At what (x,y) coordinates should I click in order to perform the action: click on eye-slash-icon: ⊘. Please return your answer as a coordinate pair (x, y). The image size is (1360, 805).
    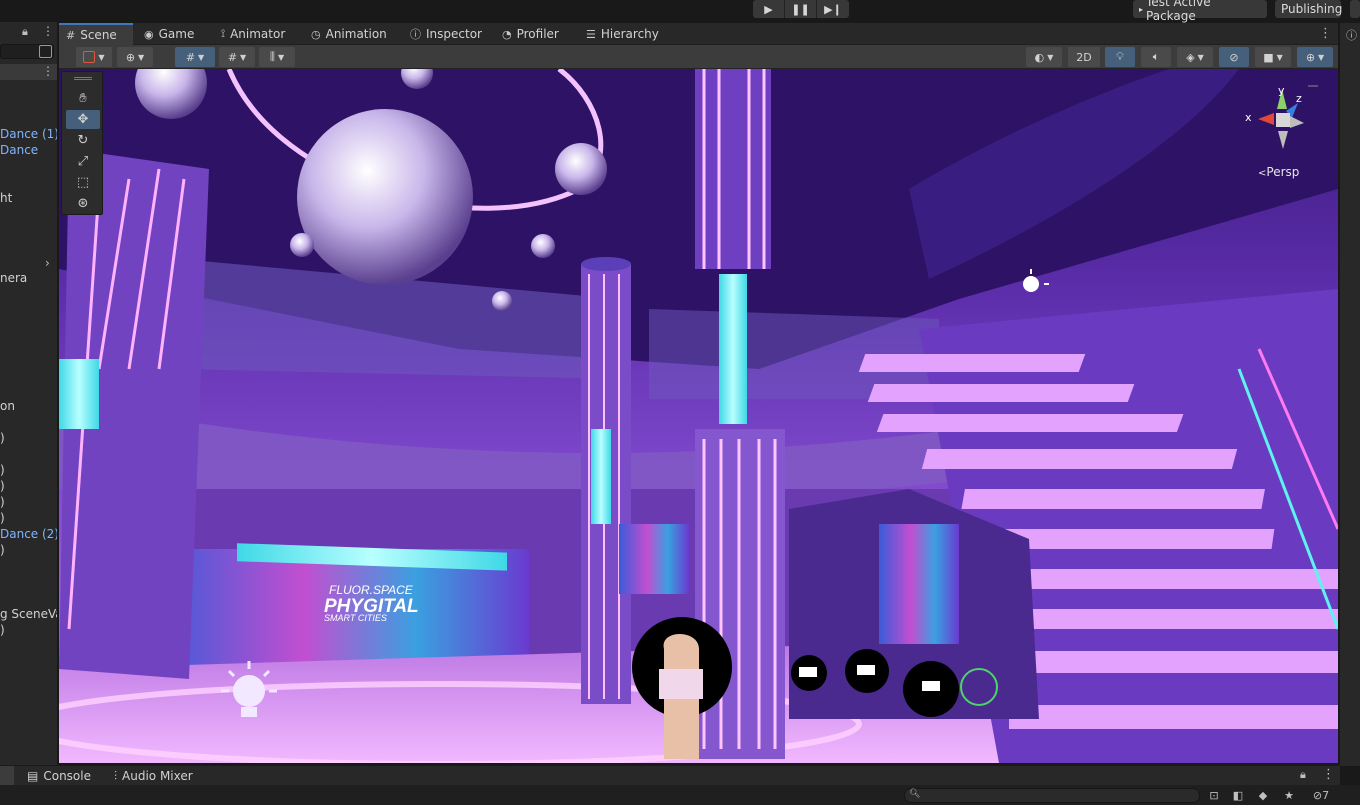
    Looking at the image, I should click on (1317, 795).